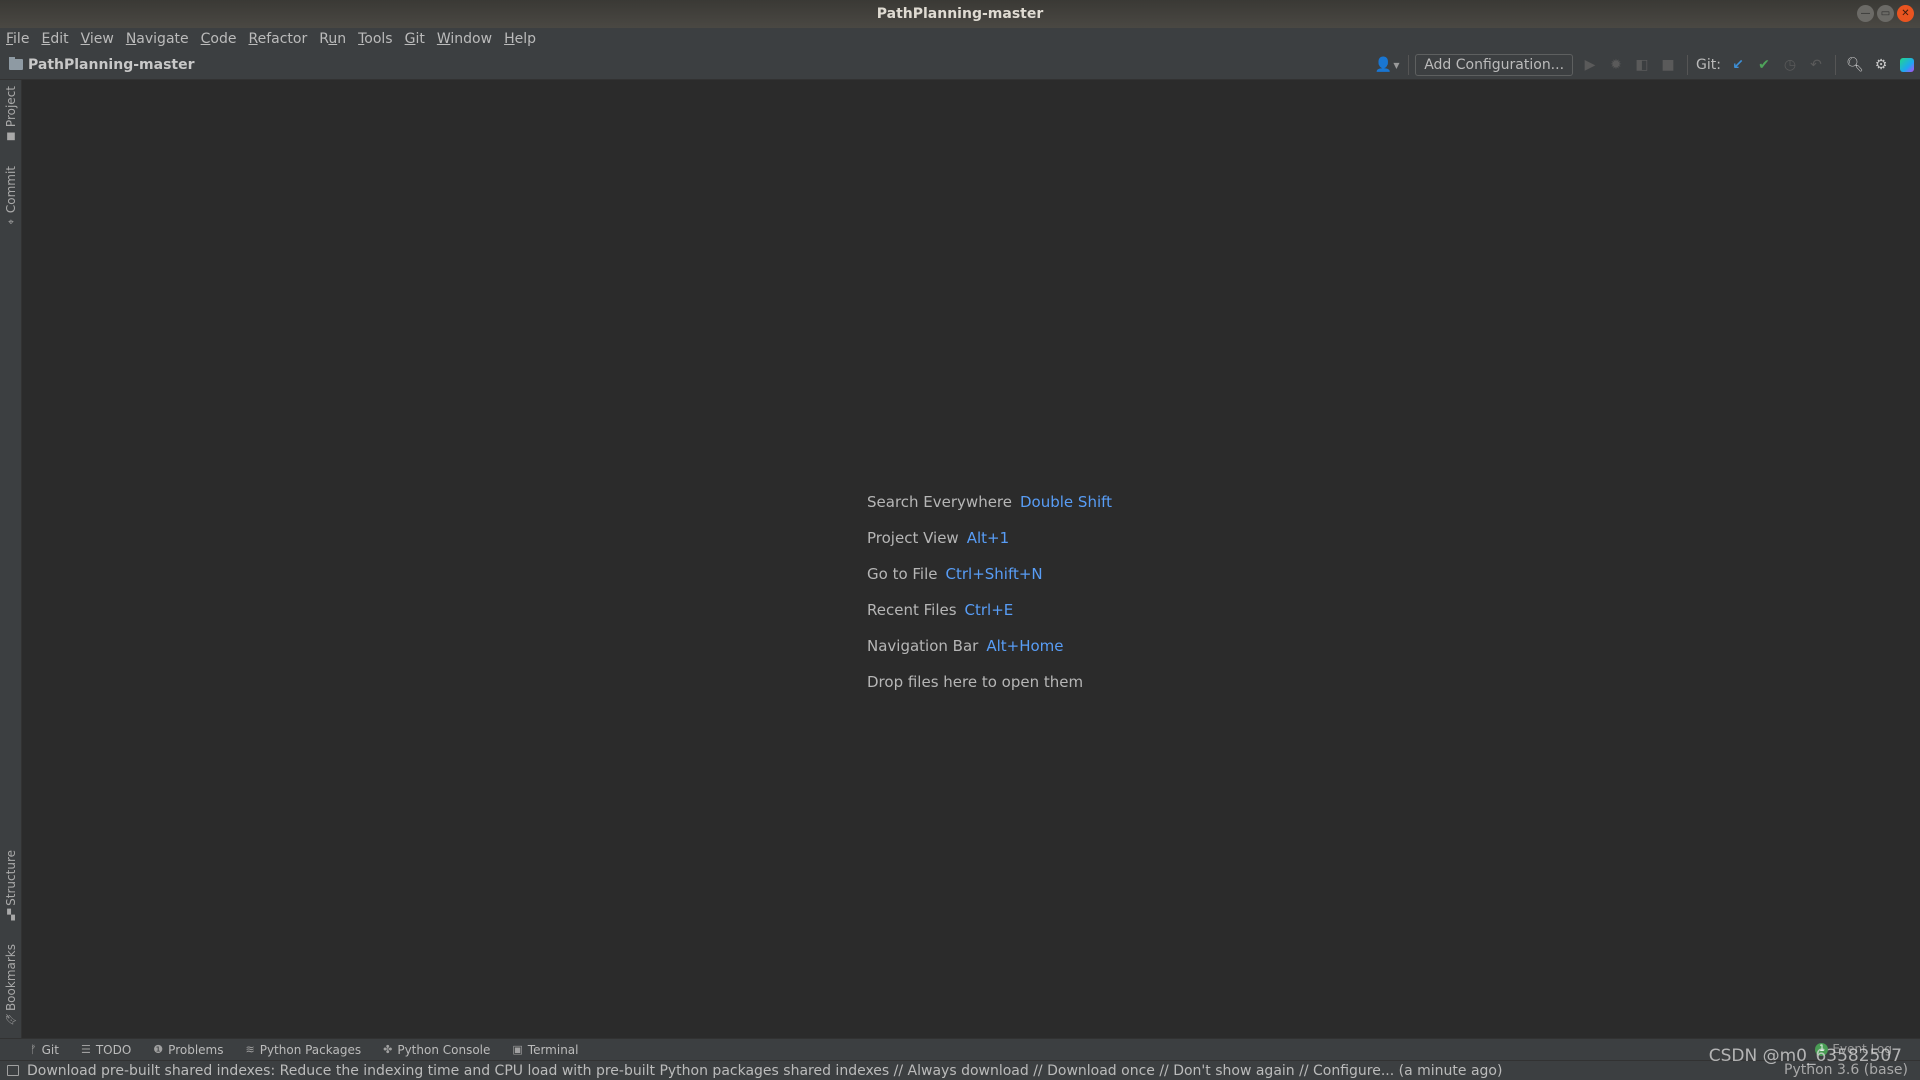  I want to click on tool-tab-label: TODO, so click(113, 1049).